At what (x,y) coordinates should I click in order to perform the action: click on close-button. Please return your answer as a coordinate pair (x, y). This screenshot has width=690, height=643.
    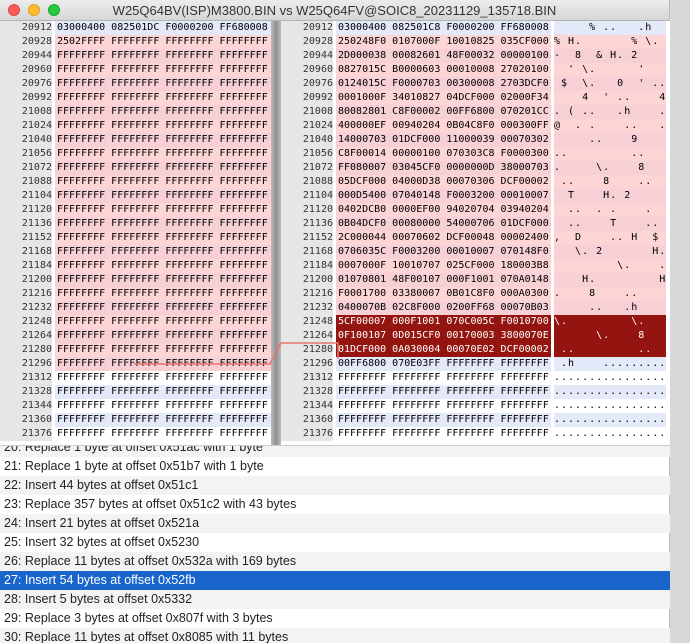
    Looking at the image, I should click on (14, 10).